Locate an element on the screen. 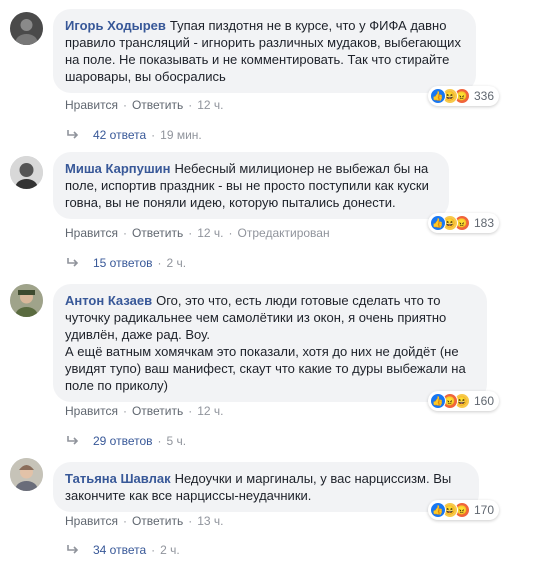 The image size is (539, 561). replies-count-link: 29 ответов is located at coordinates (123, 441).